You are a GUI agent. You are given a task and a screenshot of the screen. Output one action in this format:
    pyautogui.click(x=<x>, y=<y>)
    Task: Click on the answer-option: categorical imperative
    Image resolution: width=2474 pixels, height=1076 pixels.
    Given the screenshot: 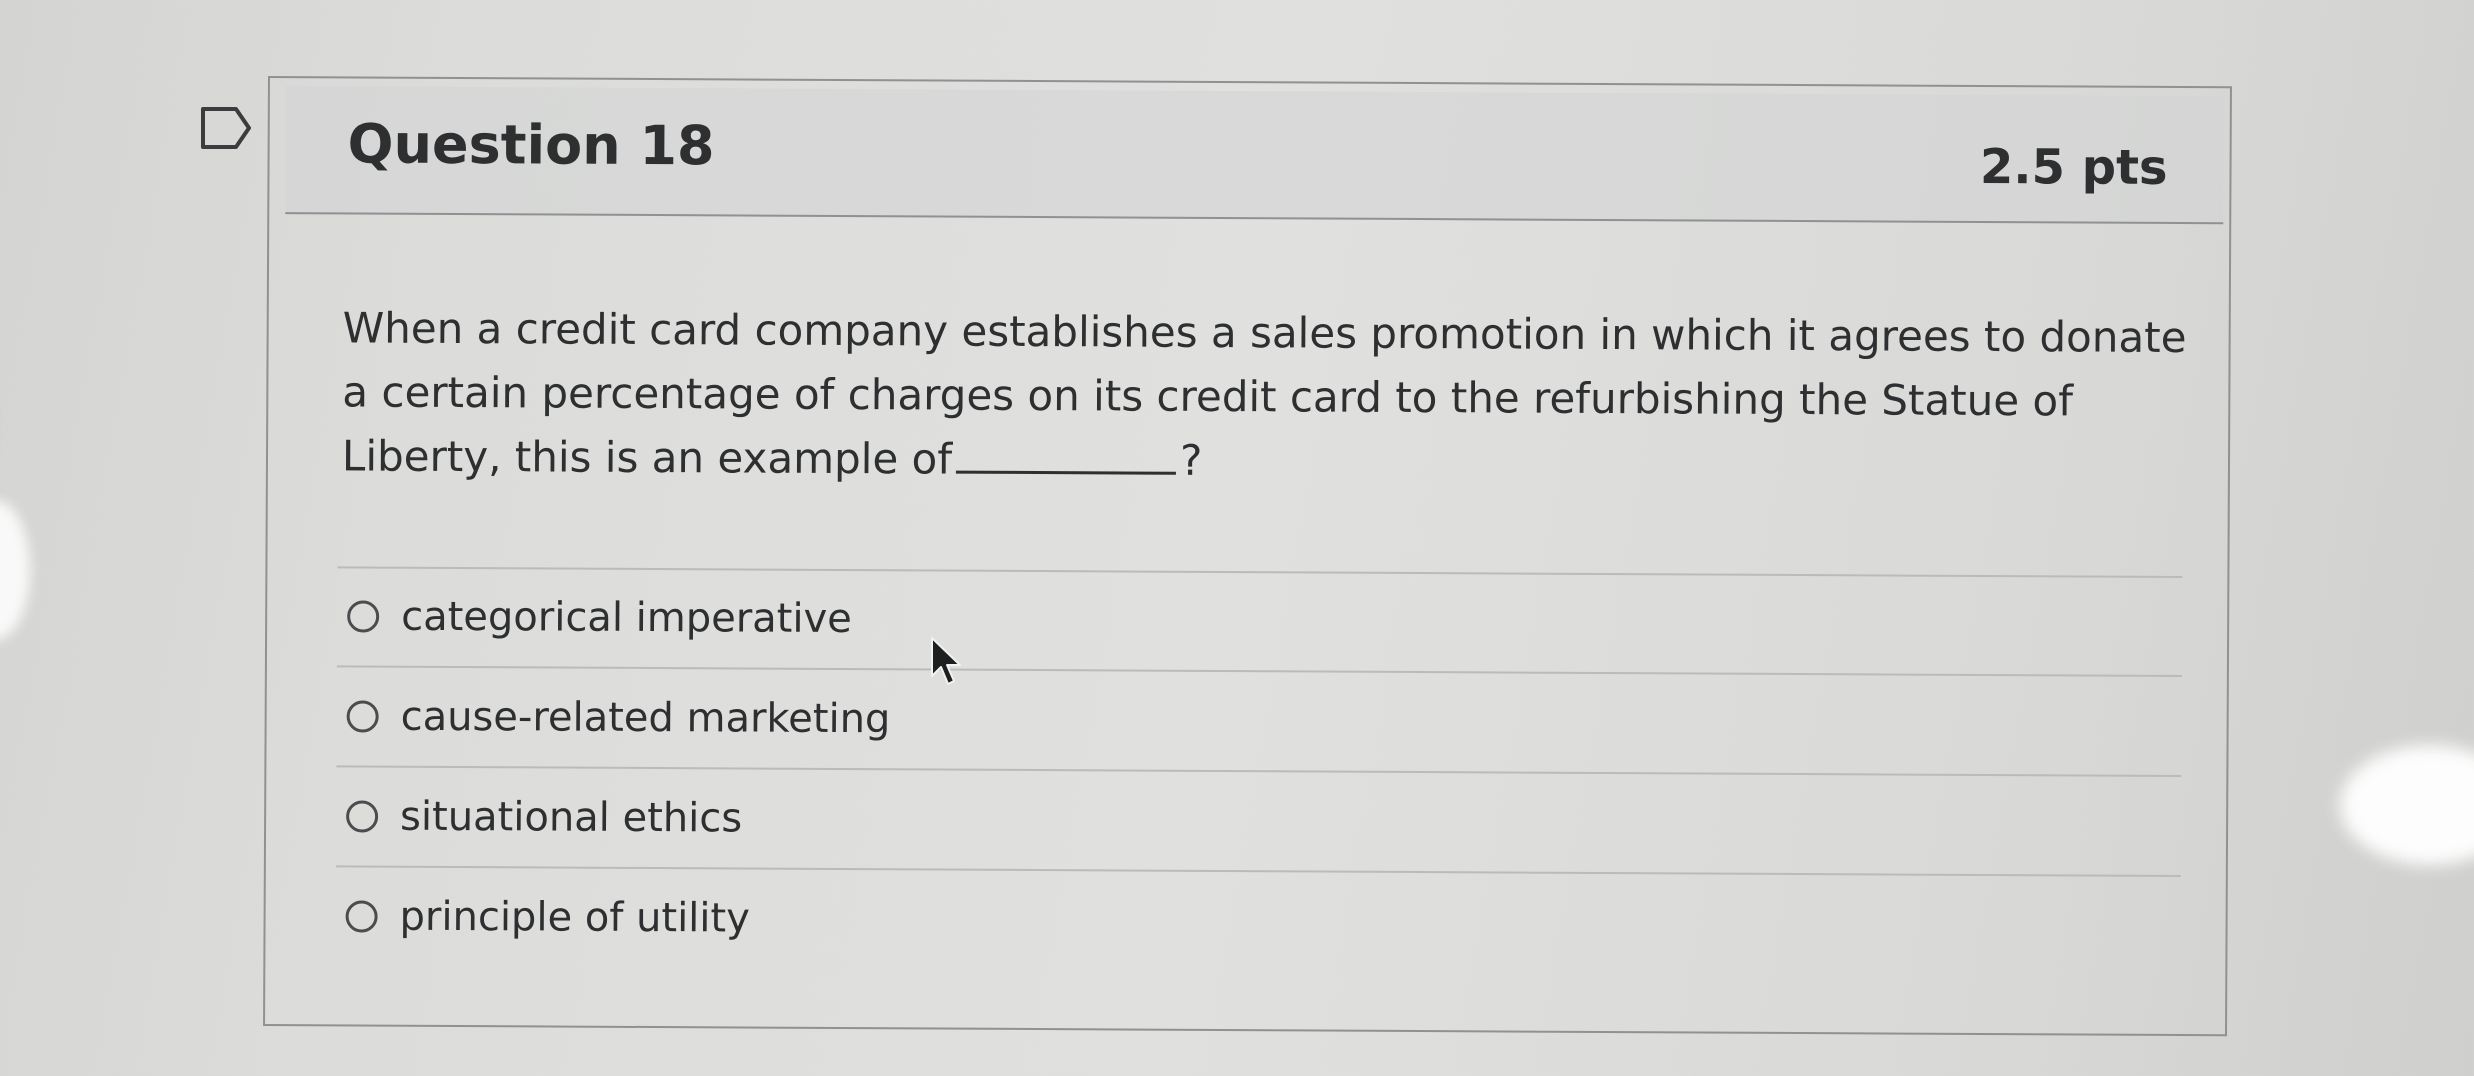 What is the action you would take?
    pyautogui.click(x=599, y=617)
    